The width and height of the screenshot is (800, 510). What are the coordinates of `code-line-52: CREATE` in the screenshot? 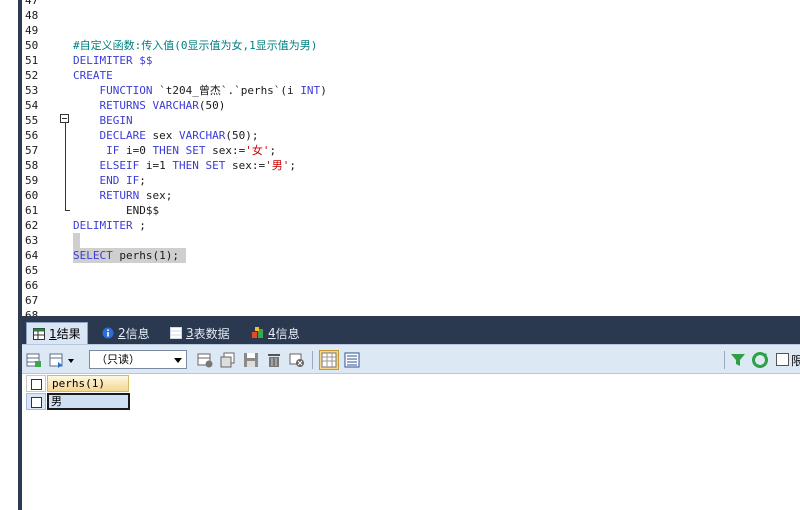 It's located at (93, 75).